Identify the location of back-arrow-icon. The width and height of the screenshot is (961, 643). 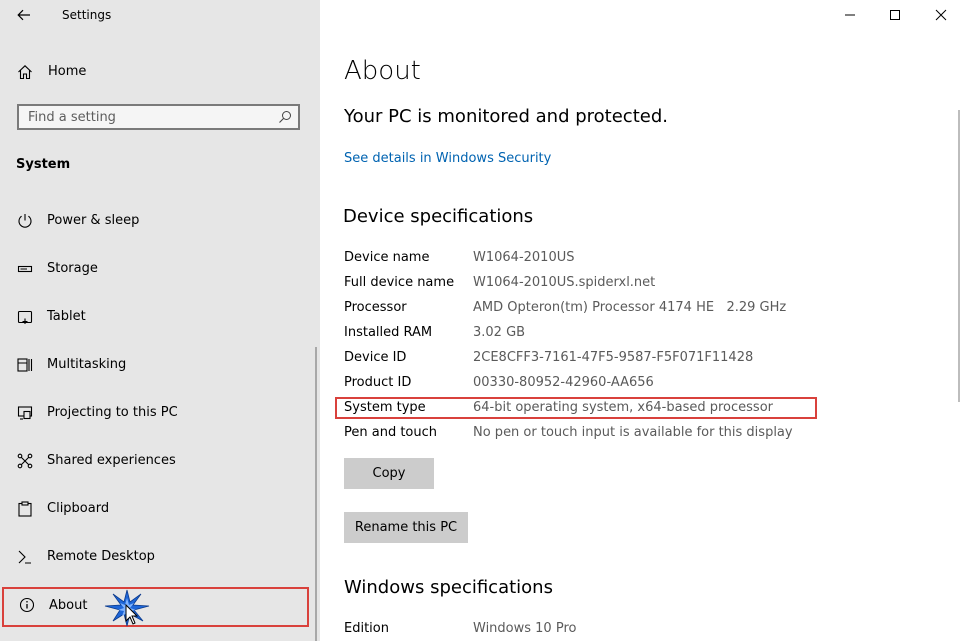
(23, 15).